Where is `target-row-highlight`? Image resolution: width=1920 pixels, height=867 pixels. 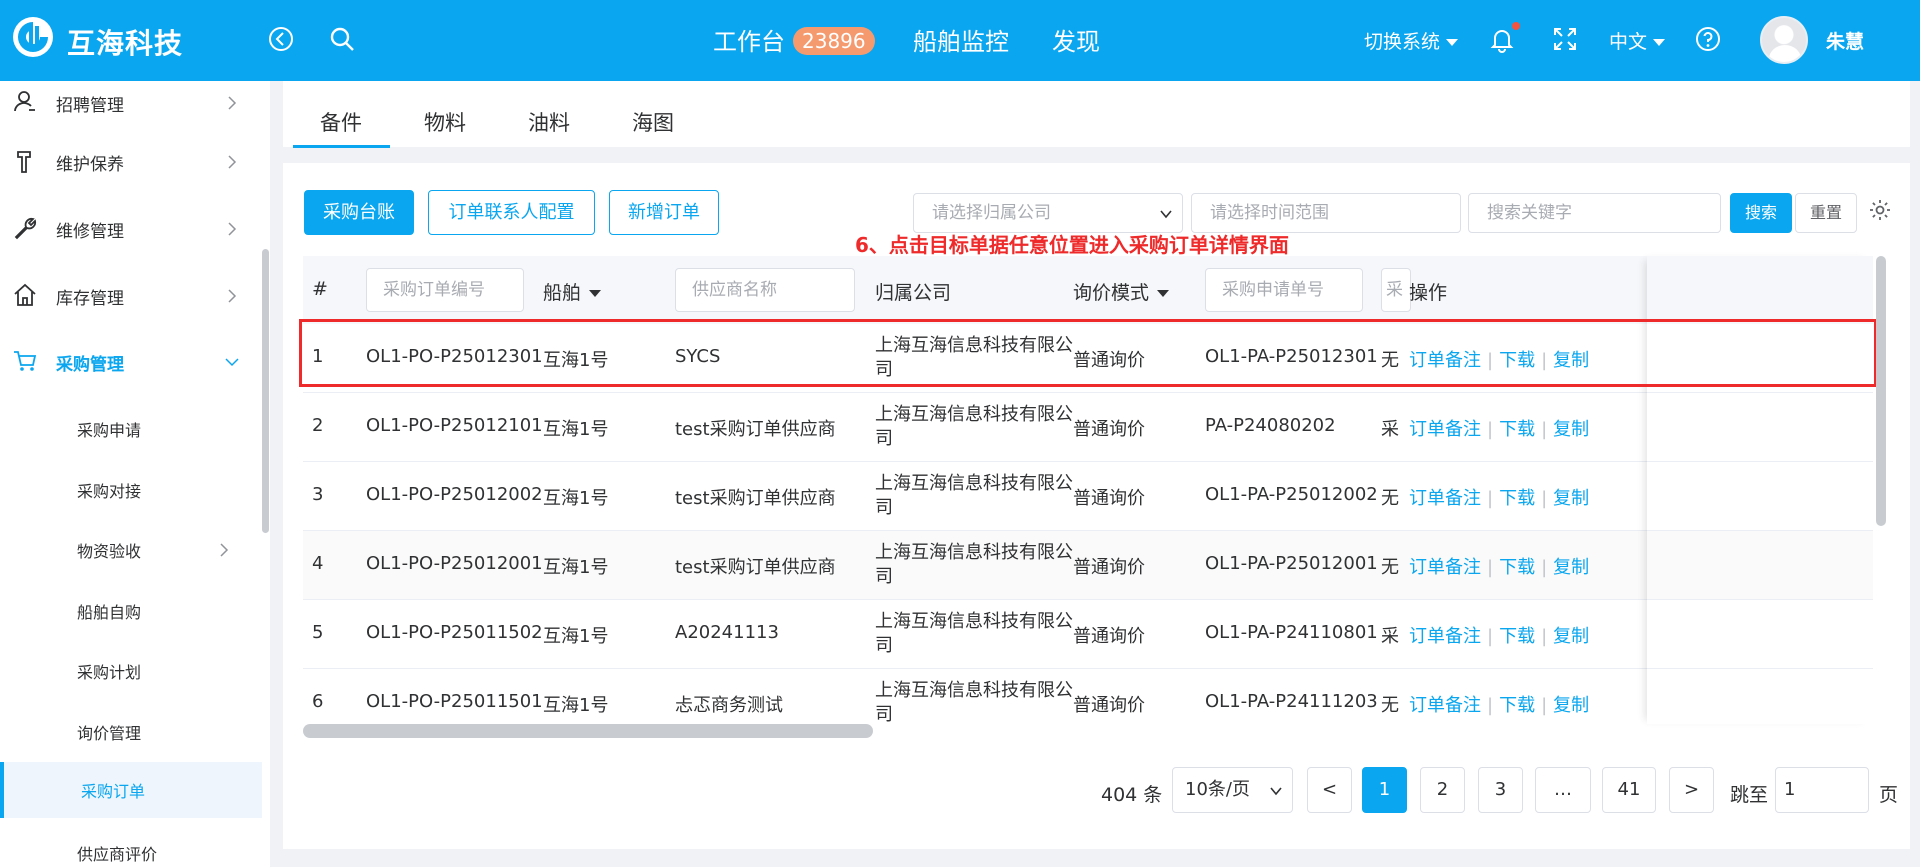 target-row-highlight is located at coordinates (1088, 353).